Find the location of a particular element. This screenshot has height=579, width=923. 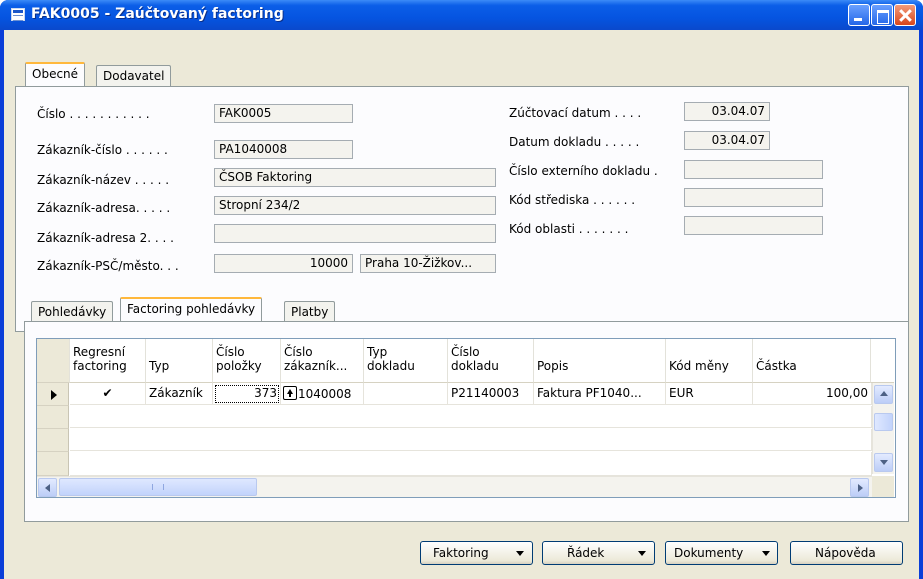

column-header-regresni-factoring: Regresní factoring is located at coordinates (108, 361).